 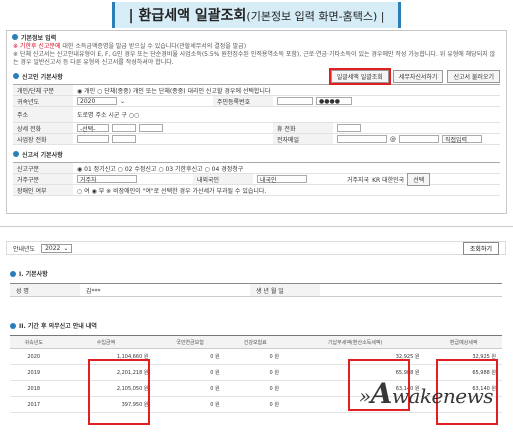 I want to click on form-label: 개인/단체 구분, so click(x=43, y=90).